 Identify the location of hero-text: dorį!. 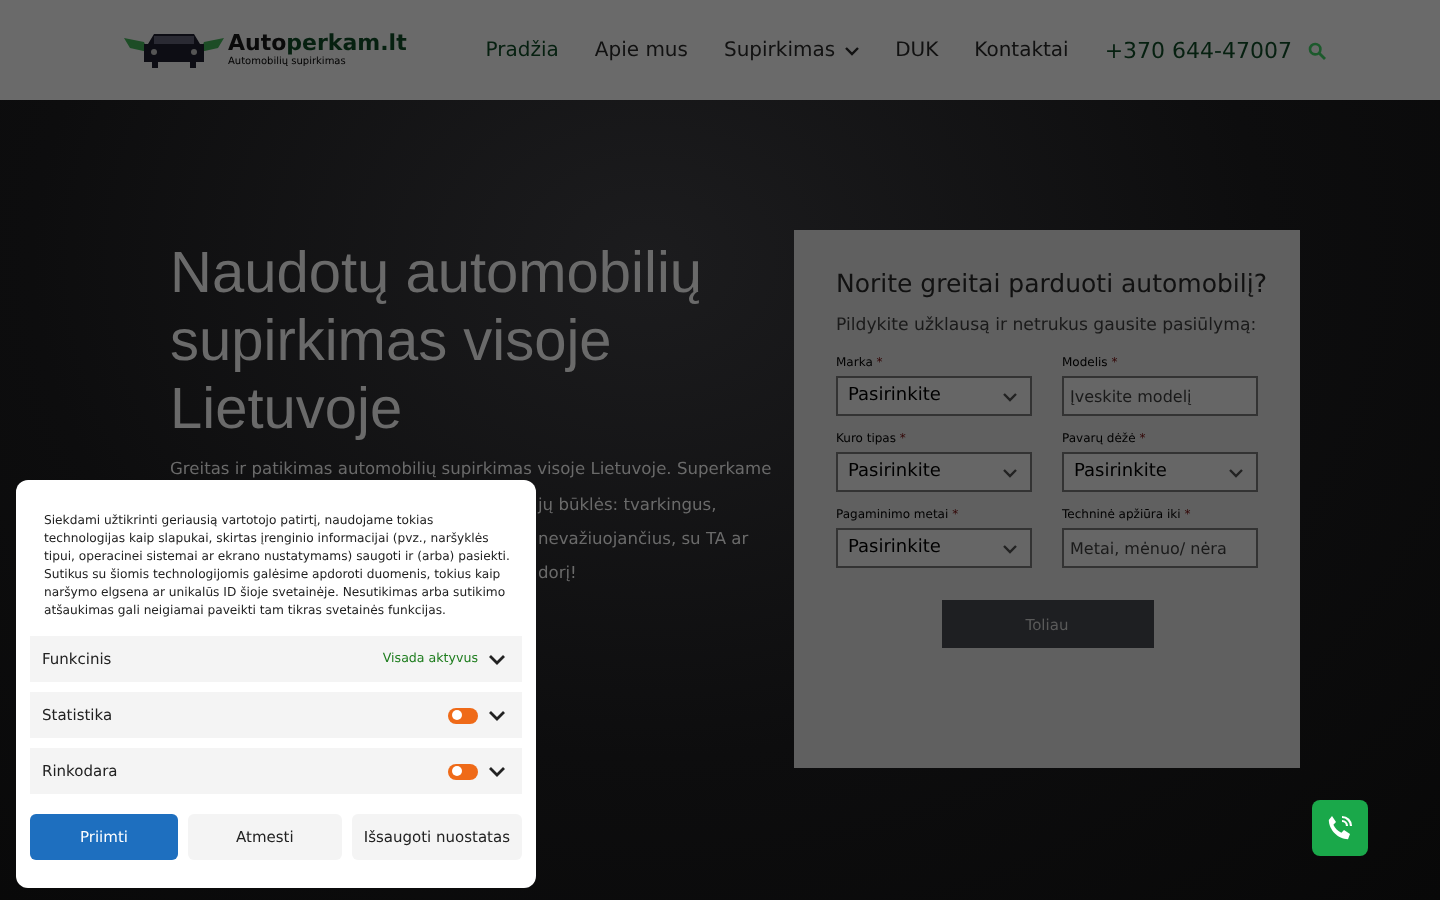
(557, 573).